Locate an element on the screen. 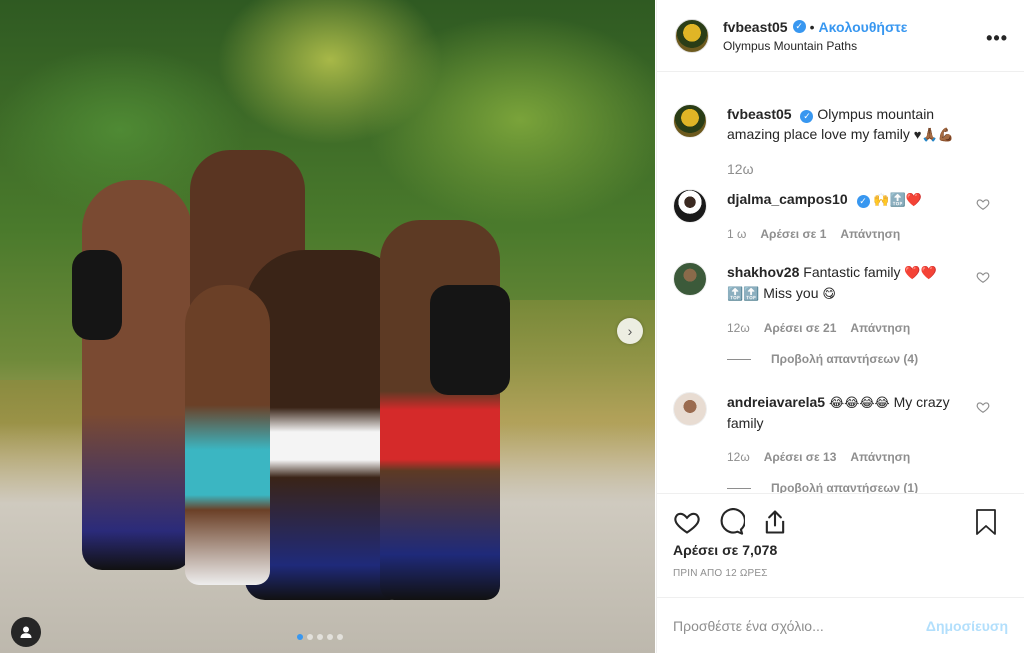 This screenshot has height=653, width=1024. user-icon is located at coordinates (26, 632).